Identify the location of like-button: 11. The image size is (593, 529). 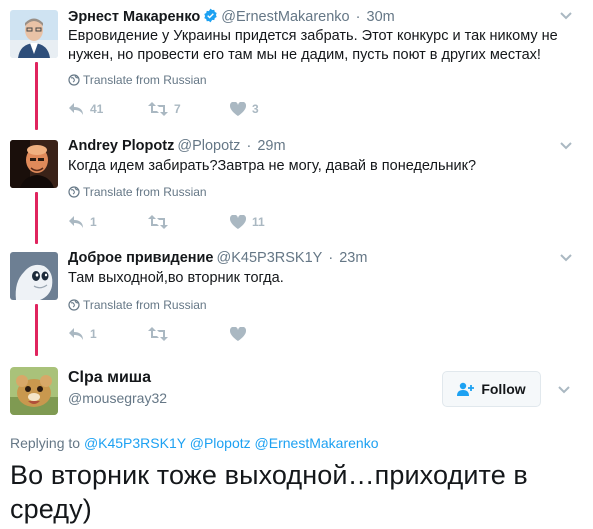
(247, 221).